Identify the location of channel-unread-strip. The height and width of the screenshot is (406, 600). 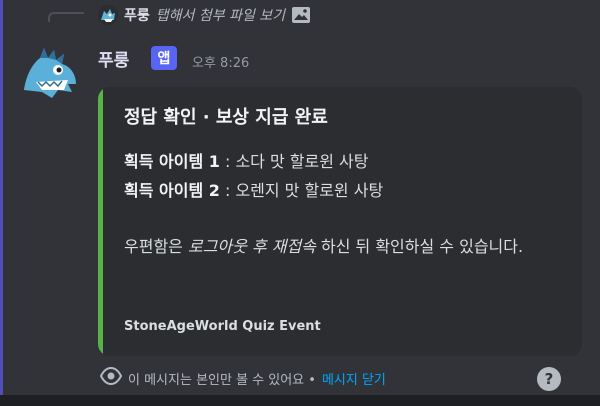
(1, 203).